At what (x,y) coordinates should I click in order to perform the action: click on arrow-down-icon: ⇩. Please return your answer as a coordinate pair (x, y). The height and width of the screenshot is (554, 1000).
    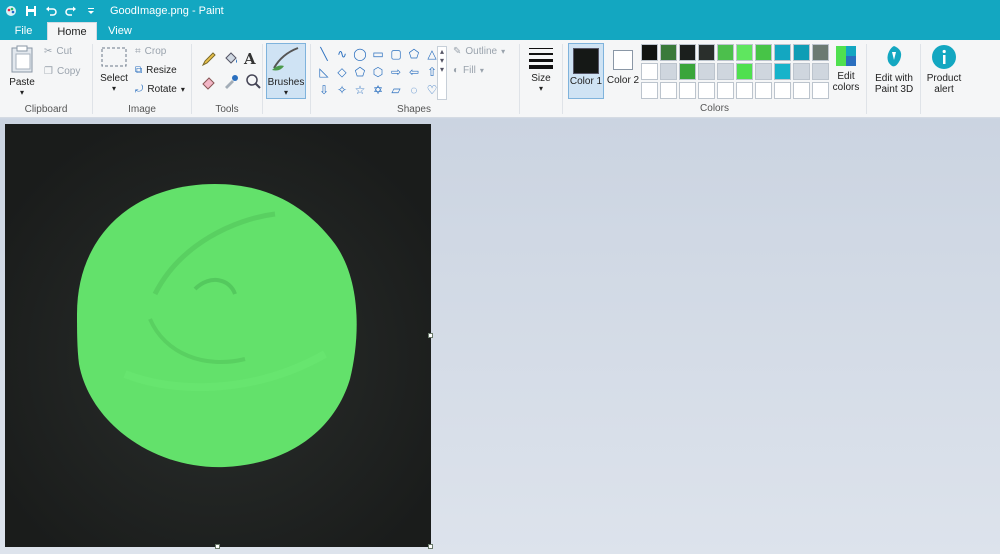
    Looking at the image, I should click on (324, 90).